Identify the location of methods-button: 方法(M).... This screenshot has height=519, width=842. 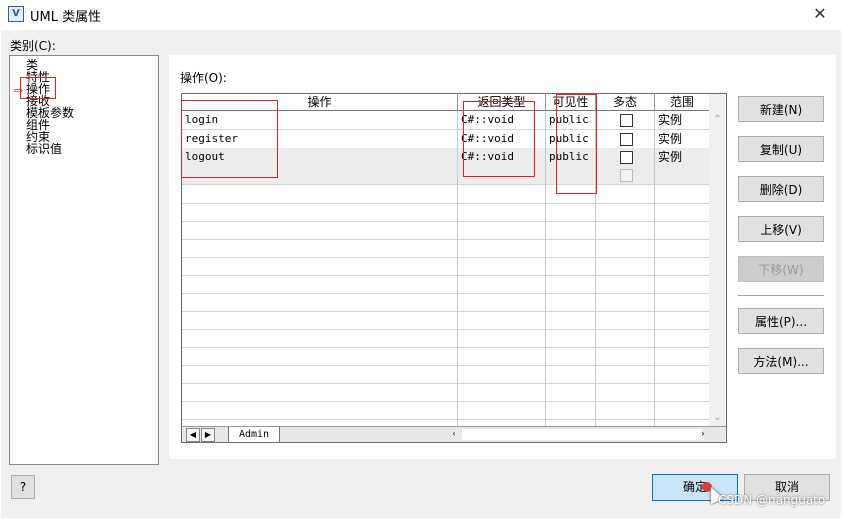
(781, 361).